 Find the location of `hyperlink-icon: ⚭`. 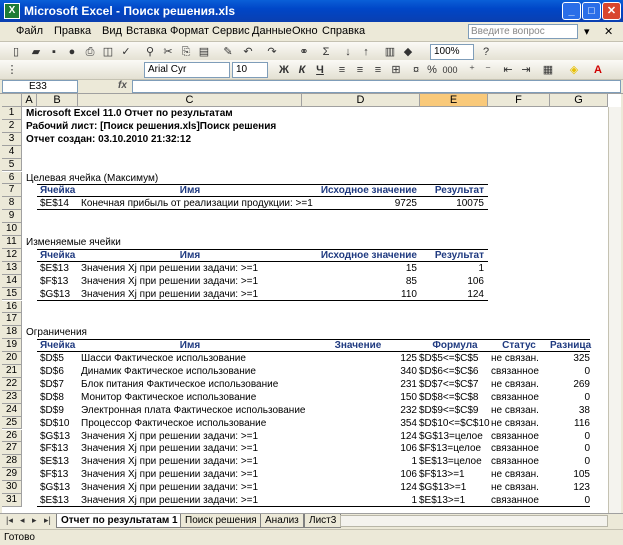

hyperlink-icon: ⚭ is located at coordinates (304, 52).